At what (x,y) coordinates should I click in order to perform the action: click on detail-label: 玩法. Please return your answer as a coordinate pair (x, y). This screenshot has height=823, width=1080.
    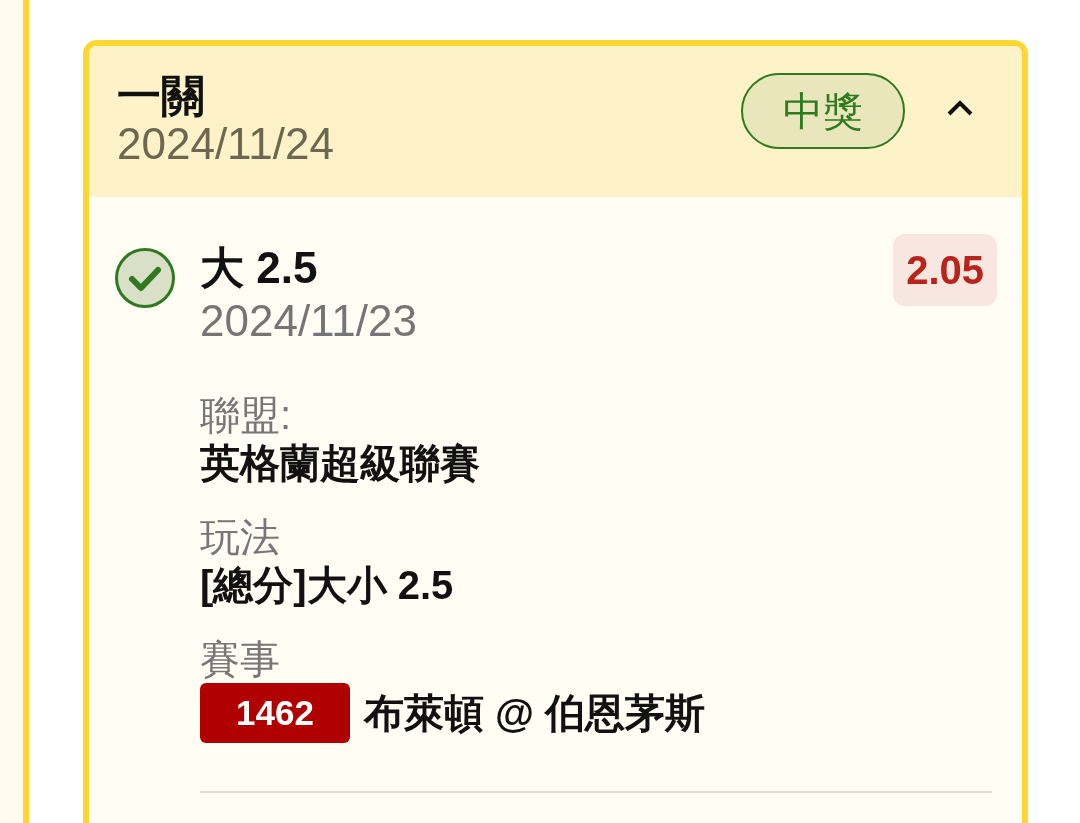
    Looking at the image, I should click on (240, 537).